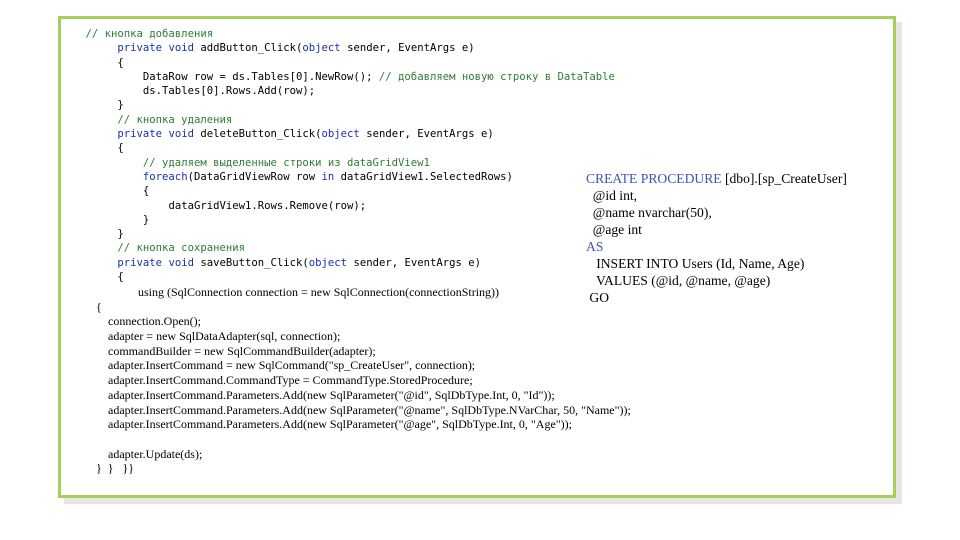  Describe the element at coordinates (649, 212) in the screenshot. I see `sql-text: @name nvarchar(50),` at that location.